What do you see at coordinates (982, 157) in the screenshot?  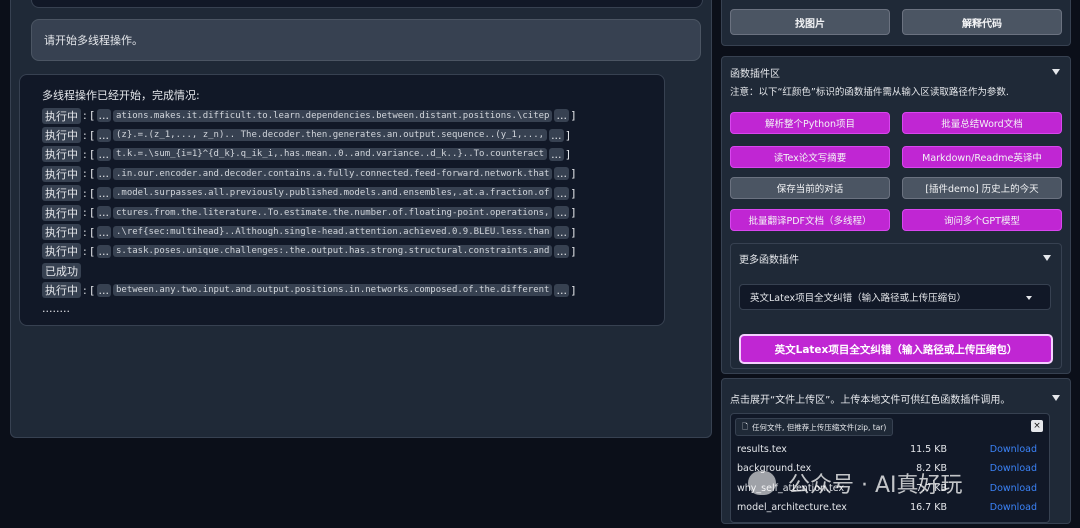 I see `plugin-button-markdown-translate: Markdown/Readme英译中` at bounding box center [982, 157].